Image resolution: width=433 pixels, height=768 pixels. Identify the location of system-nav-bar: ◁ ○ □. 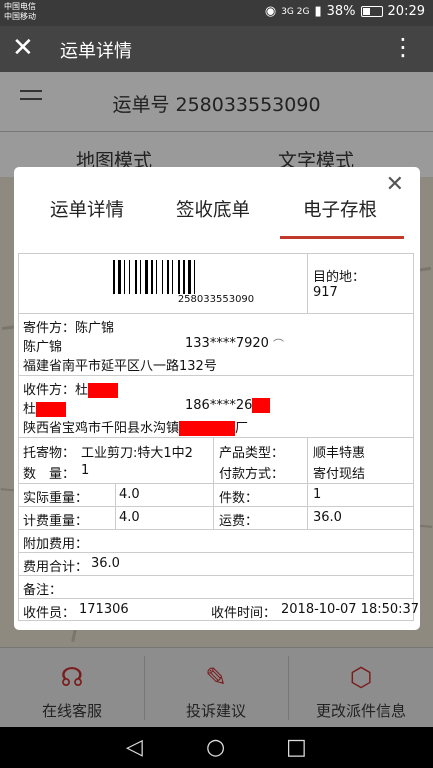
(216, 747).